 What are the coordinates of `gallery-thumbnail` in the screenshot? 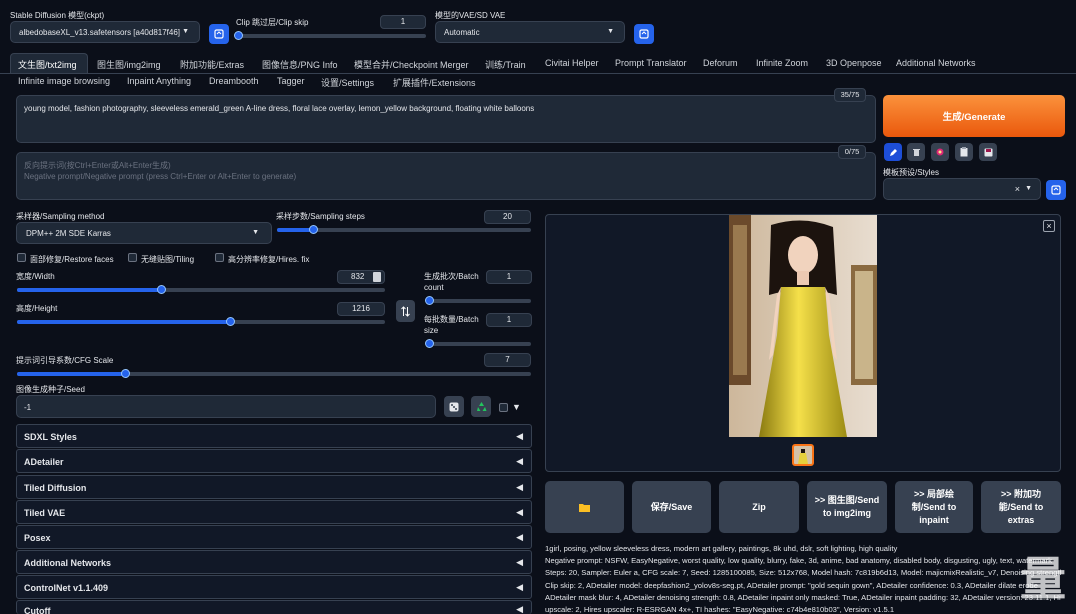 It's located at (803, 455).